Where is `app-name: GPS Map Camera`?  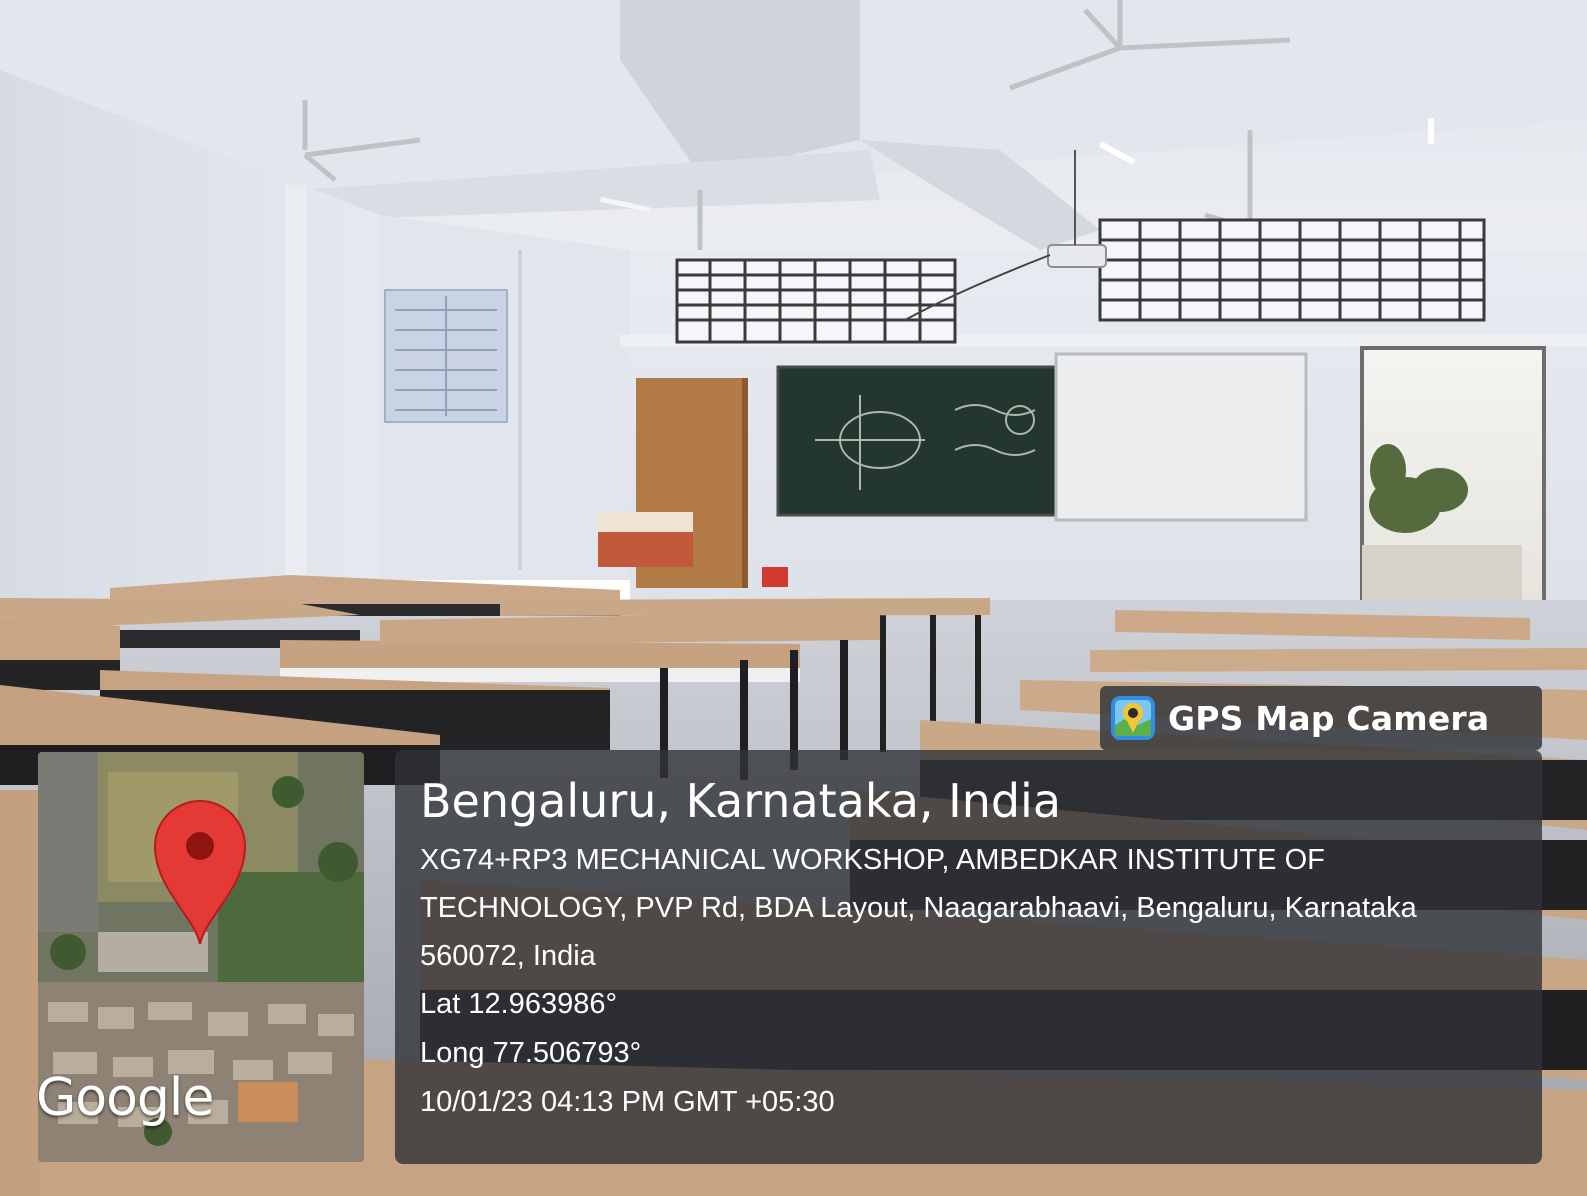 app-name: GPS Map Camera is located at coordinates (1329, 718).